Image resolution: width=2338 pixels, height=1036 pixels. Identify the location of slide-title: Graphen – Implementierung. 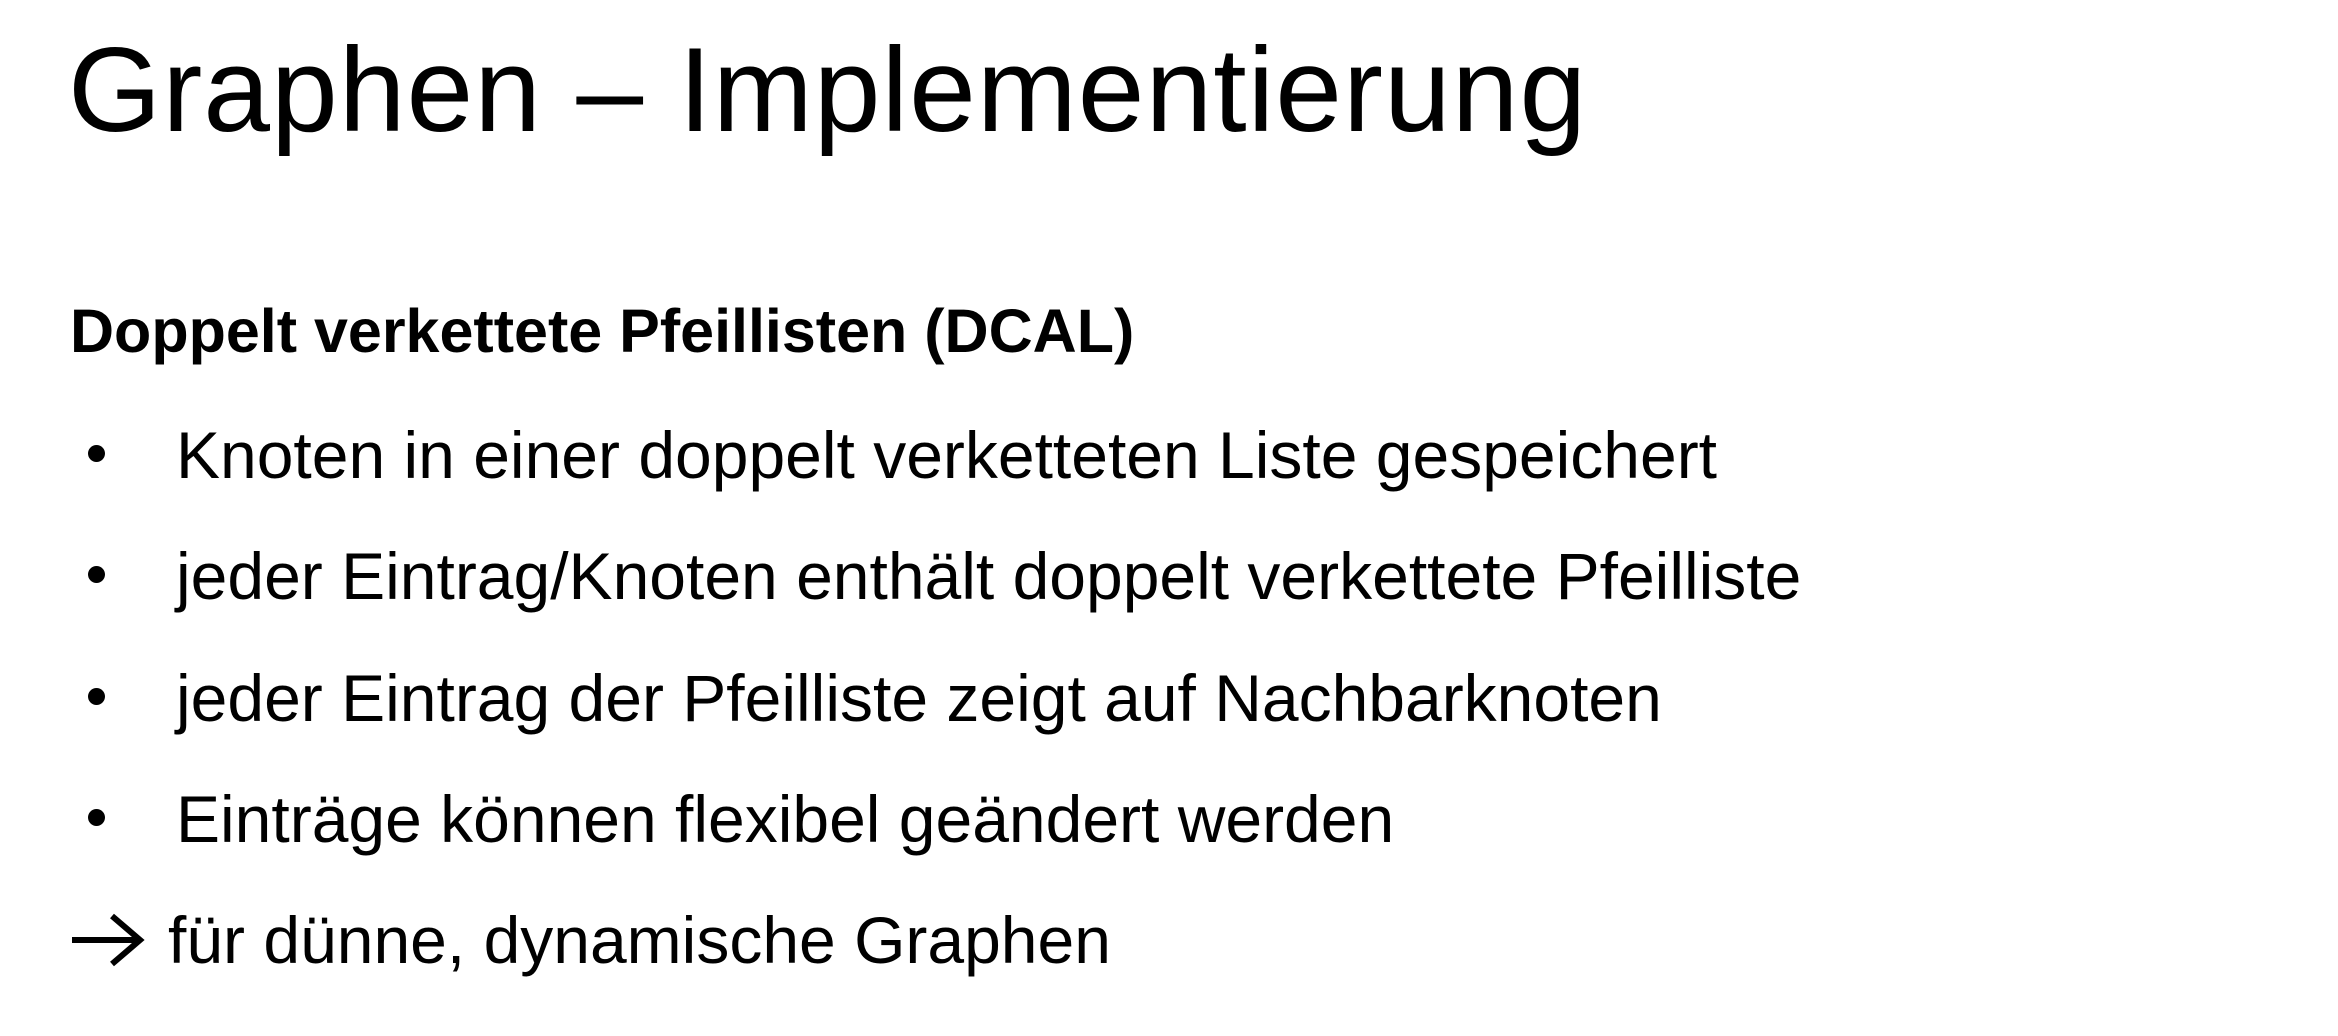
(828, 90).